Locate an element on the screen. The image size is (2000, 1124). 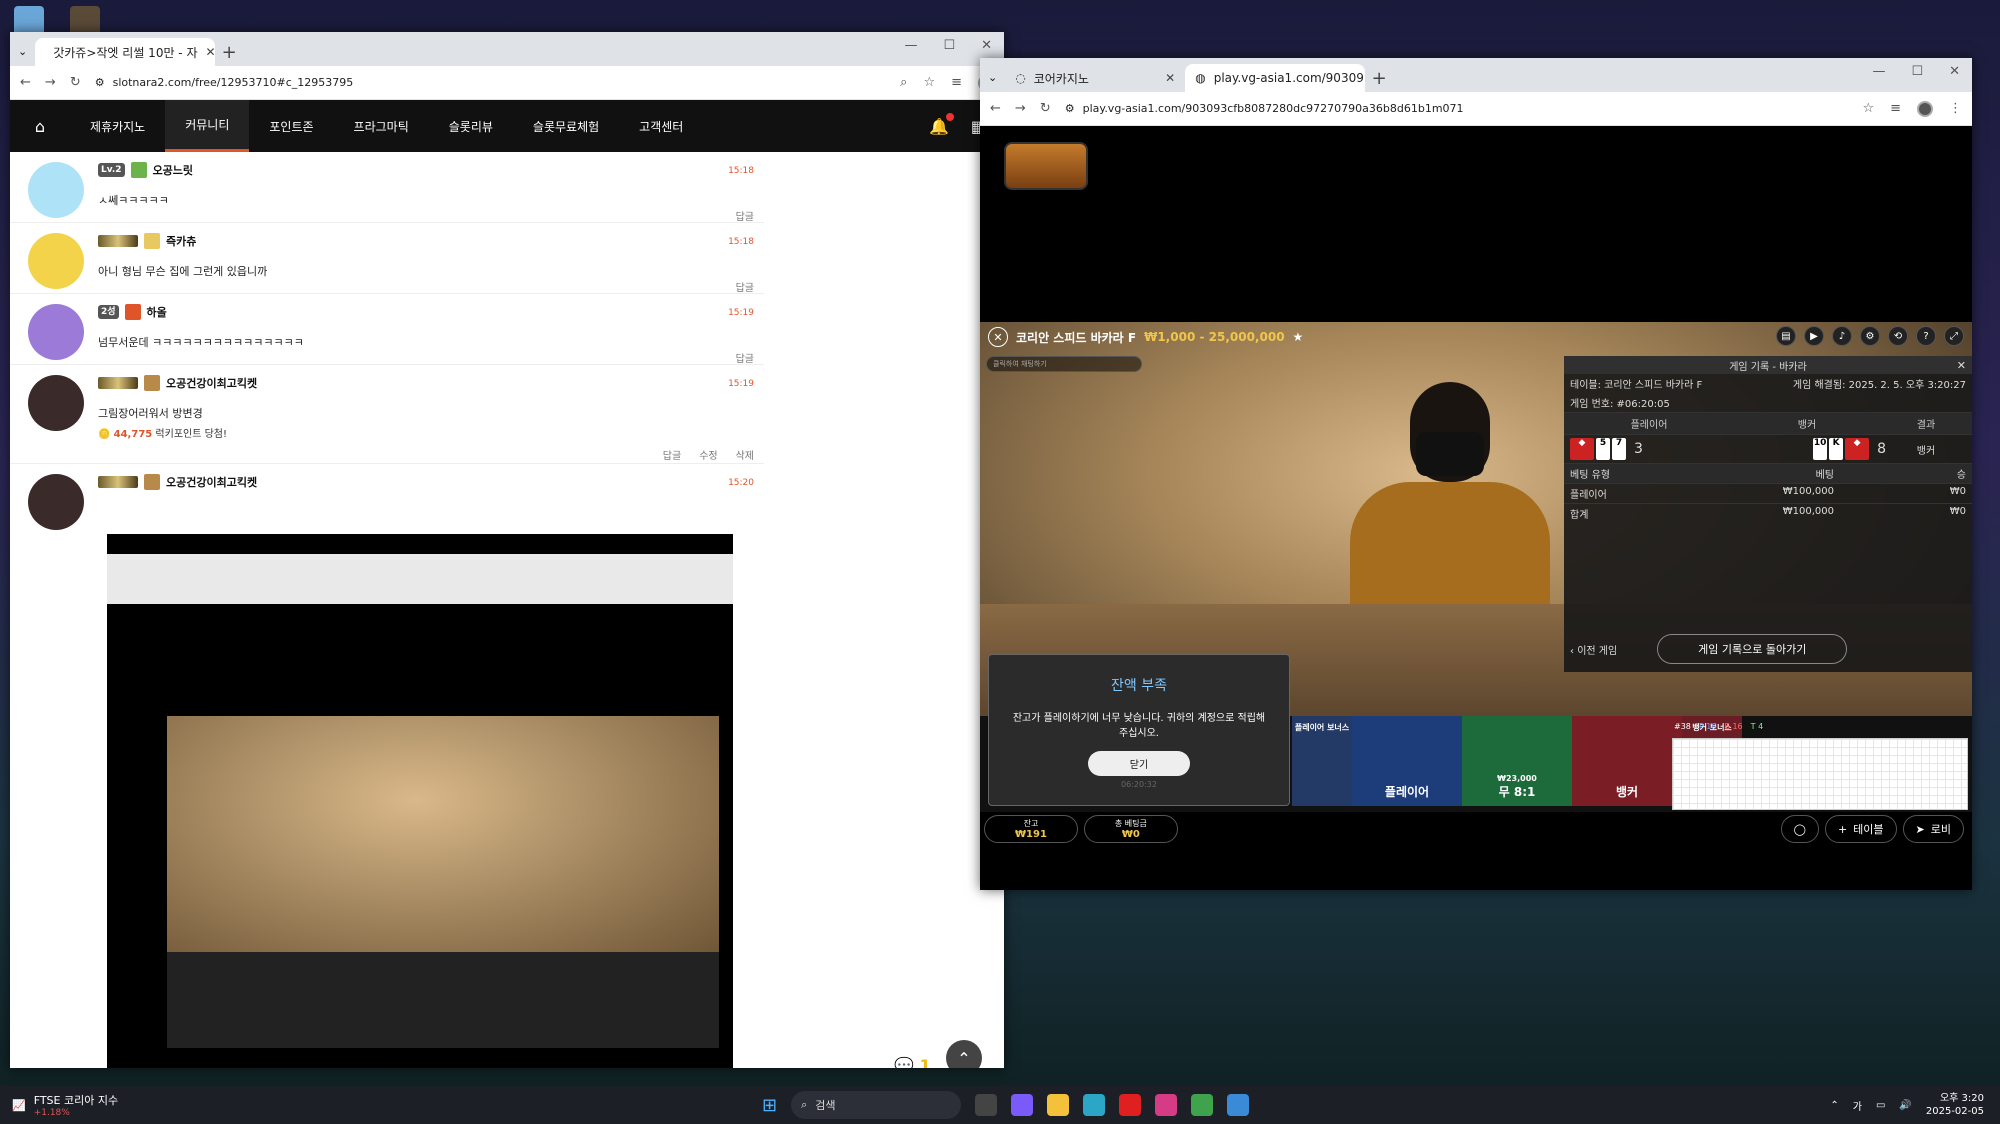
file-explorer-icon is located at coordinates (1058, 1105).